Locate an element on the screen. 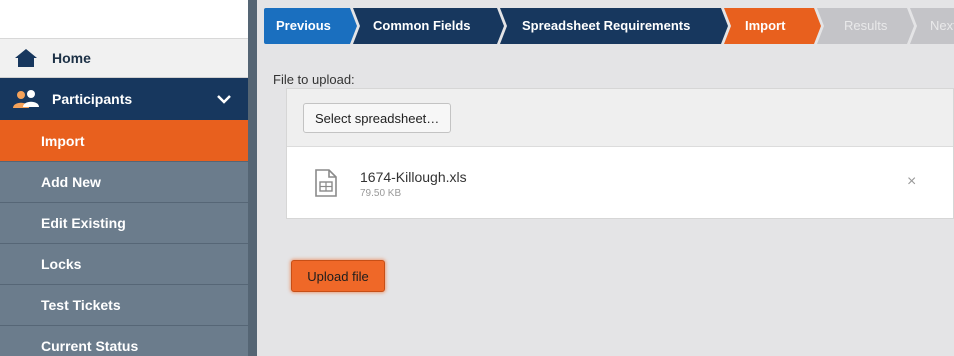 The width and height of the screenshot is (954, 356). step-previous: Previous is located at coordinates (303, 26).